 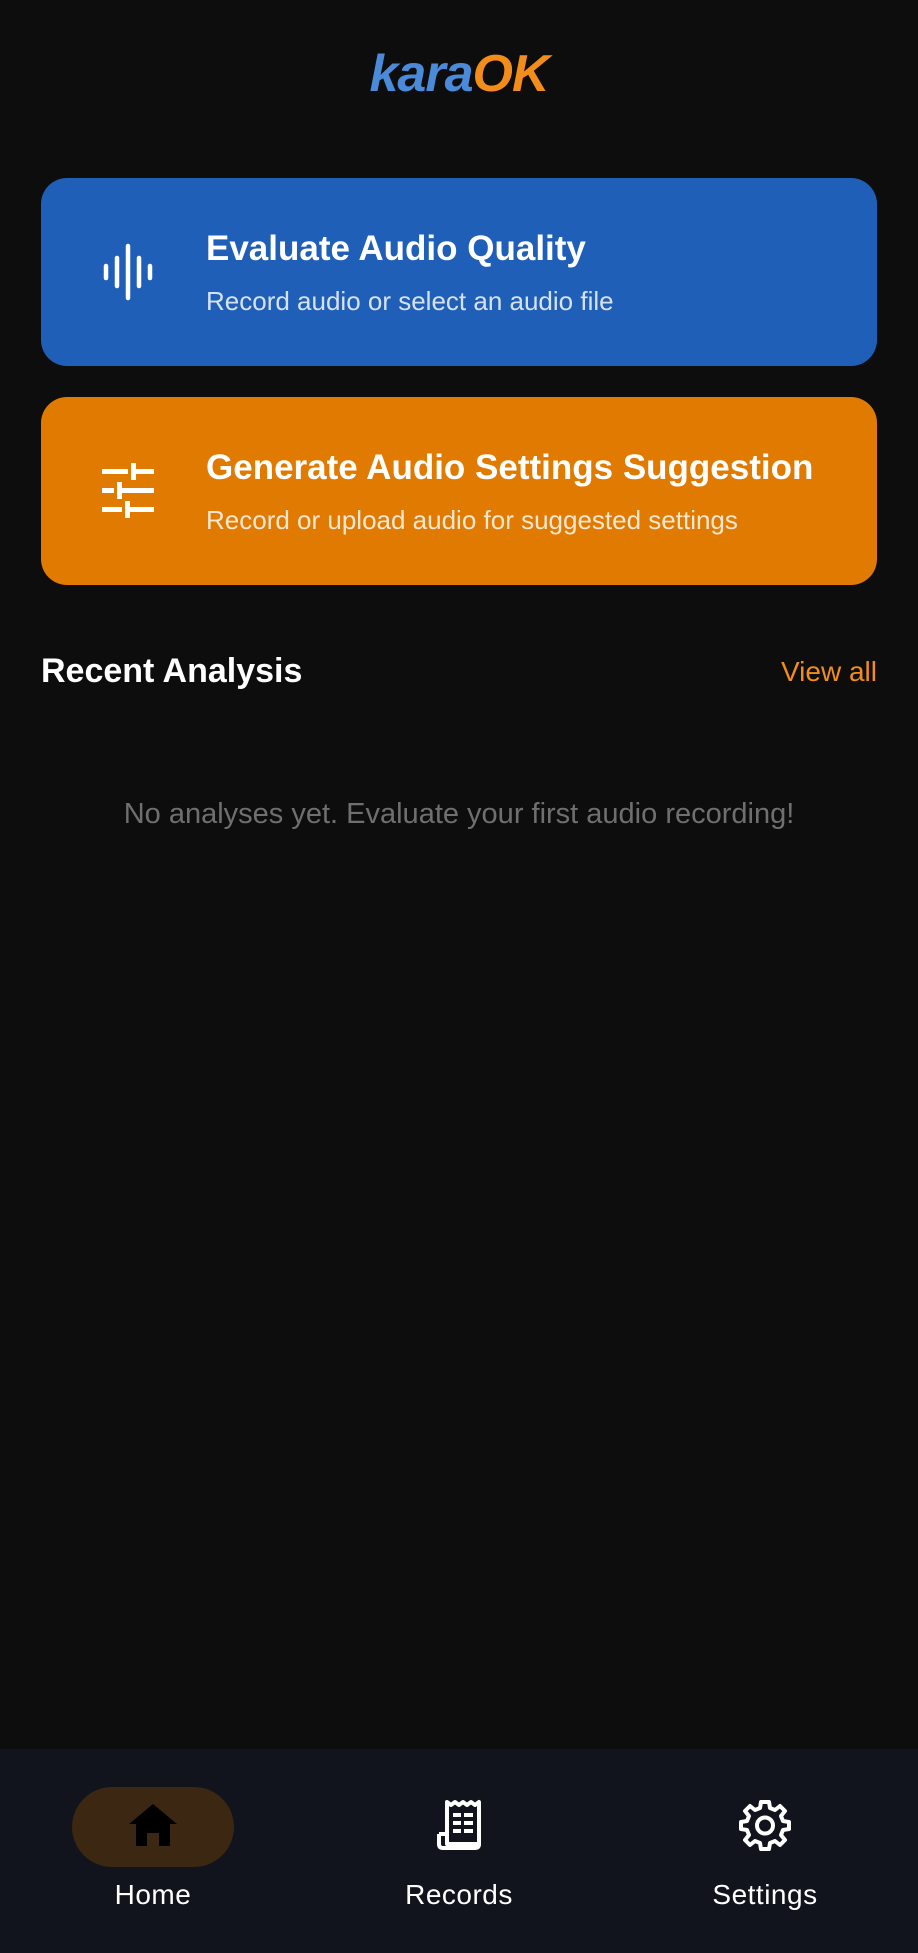 I want to click on nav-item-home: Home, so click(x=153, y=1849).